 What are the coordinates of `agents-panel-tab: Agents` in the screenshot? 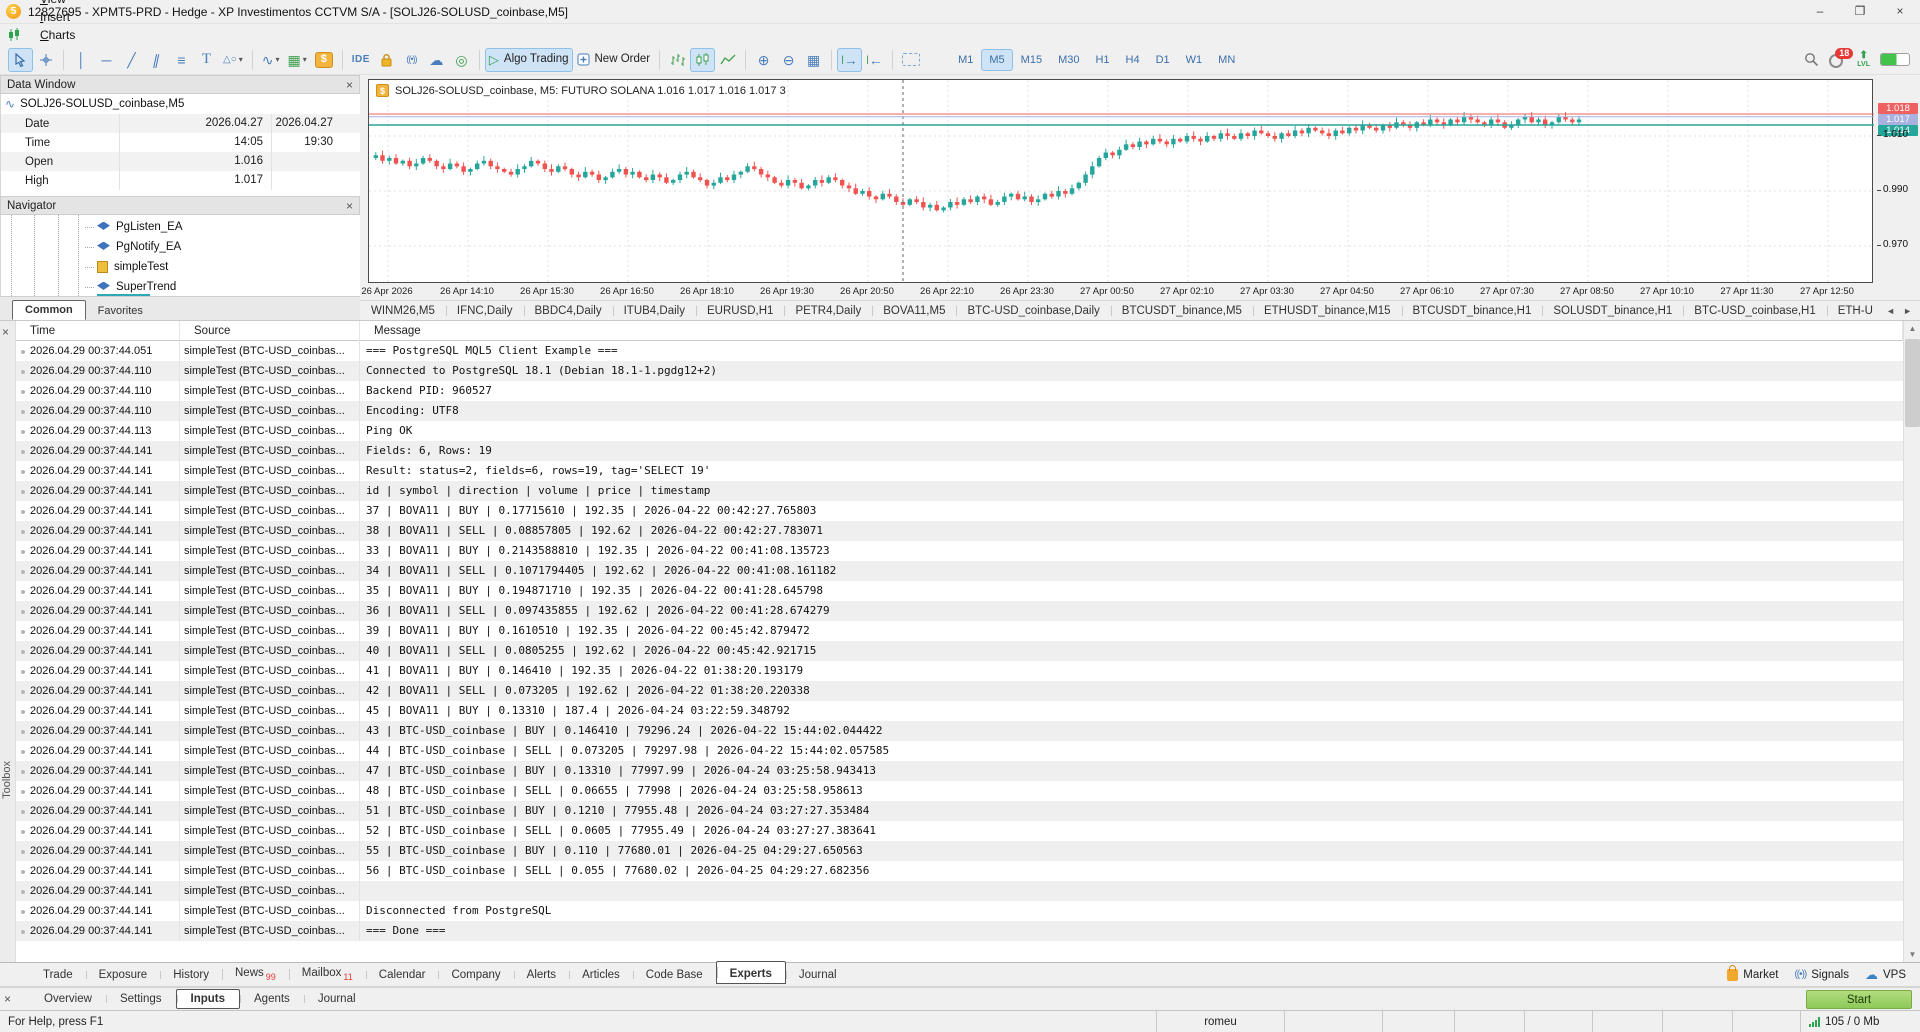 It's located at (272, 999).